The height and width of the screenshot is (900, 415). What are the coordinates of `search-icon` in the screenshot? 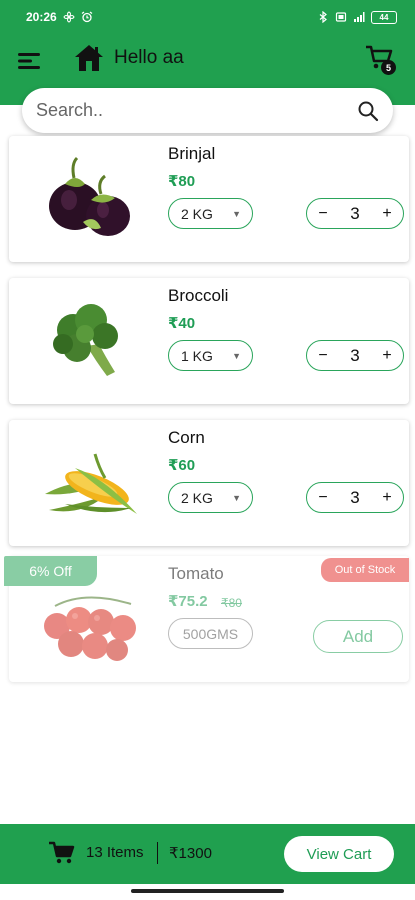 It's located at (368, 111).